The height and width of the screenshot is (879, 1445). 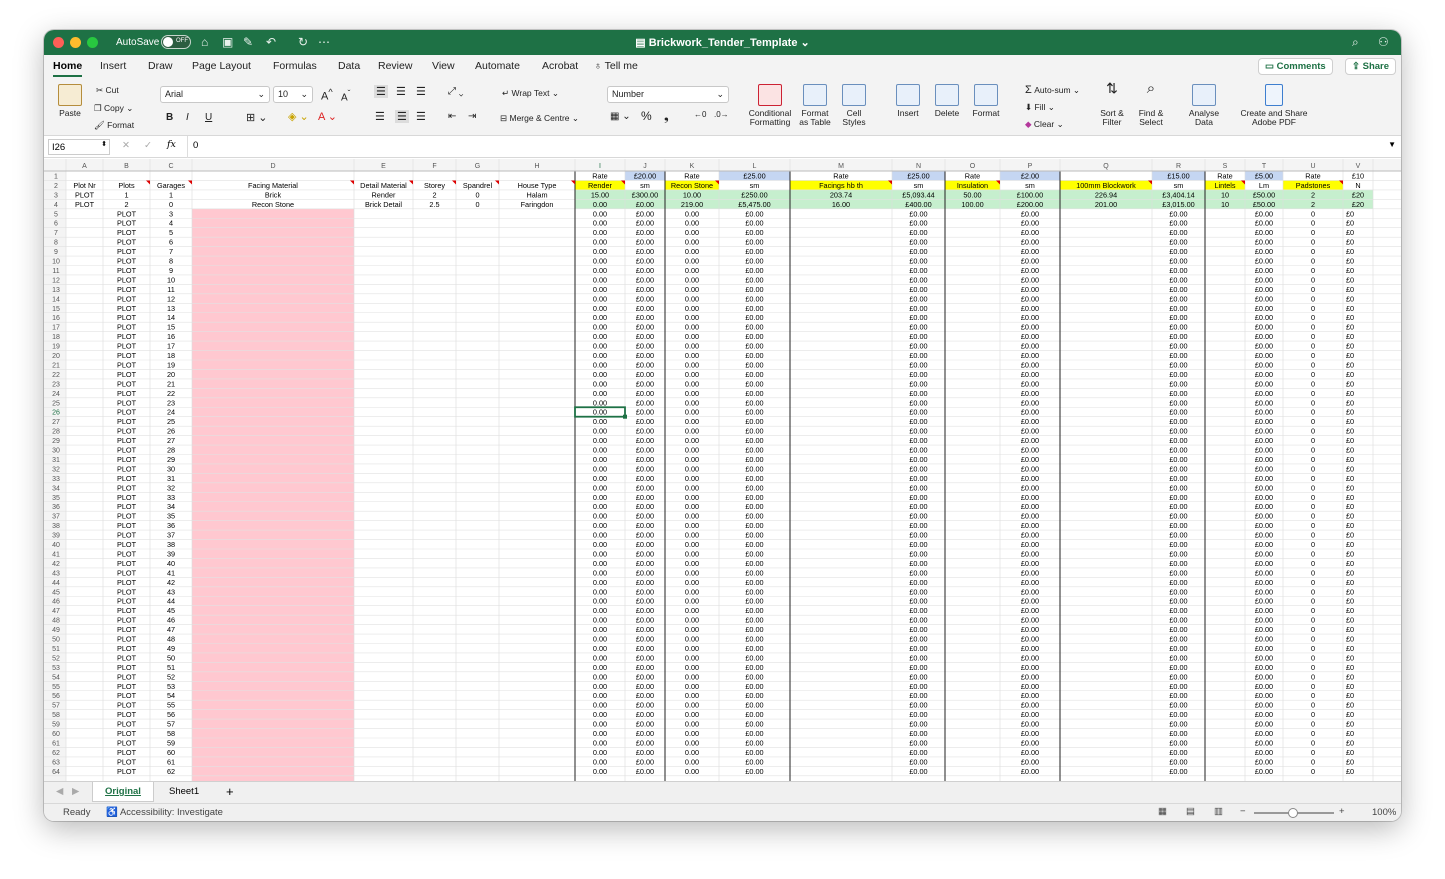 What do you see at coordinates (85, 194) in the screenshot?
I see `cell-value: PLOT` at bounding box center [85, 194].